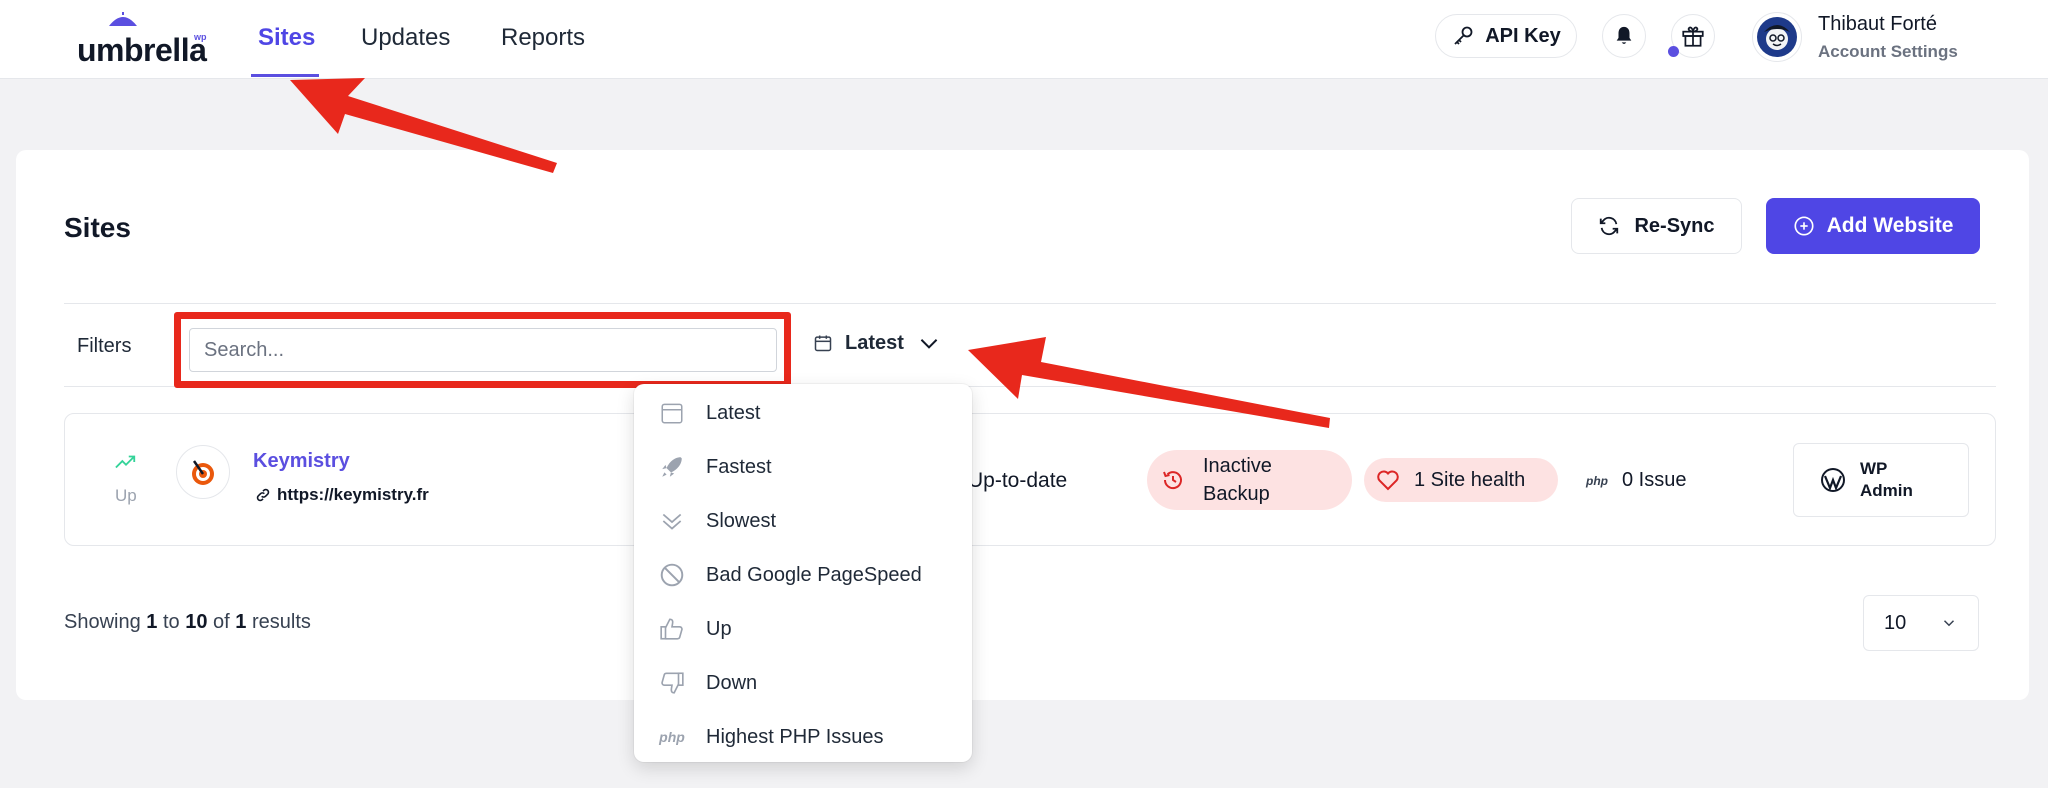 This screenshot has width=2048, height=788. What do you see at coordinates (1921, 623) in the screenshot?
I see `per-page-select: 10` at bounding box center [1921, 623].